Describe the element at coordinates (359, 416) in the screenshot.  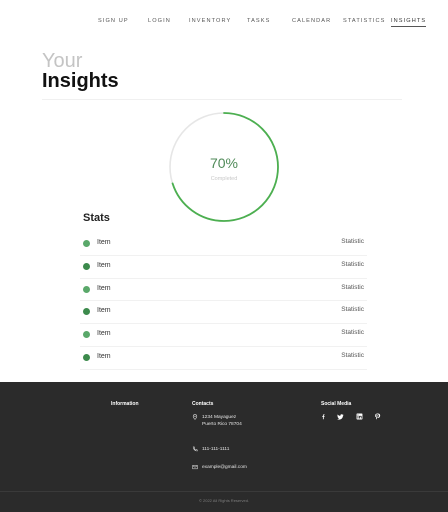
I see `linkedin-icon` at that location.